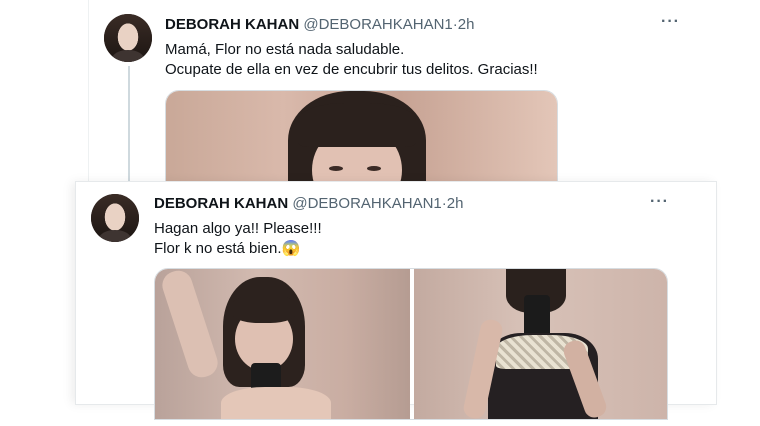 The image size is (760, 426). What do you see at coordinates (285, 49) in the screenshot?
I see `tweet-text-line-1: Mamá, Flor no está nada saludable.` at bounding box center [285, 49].